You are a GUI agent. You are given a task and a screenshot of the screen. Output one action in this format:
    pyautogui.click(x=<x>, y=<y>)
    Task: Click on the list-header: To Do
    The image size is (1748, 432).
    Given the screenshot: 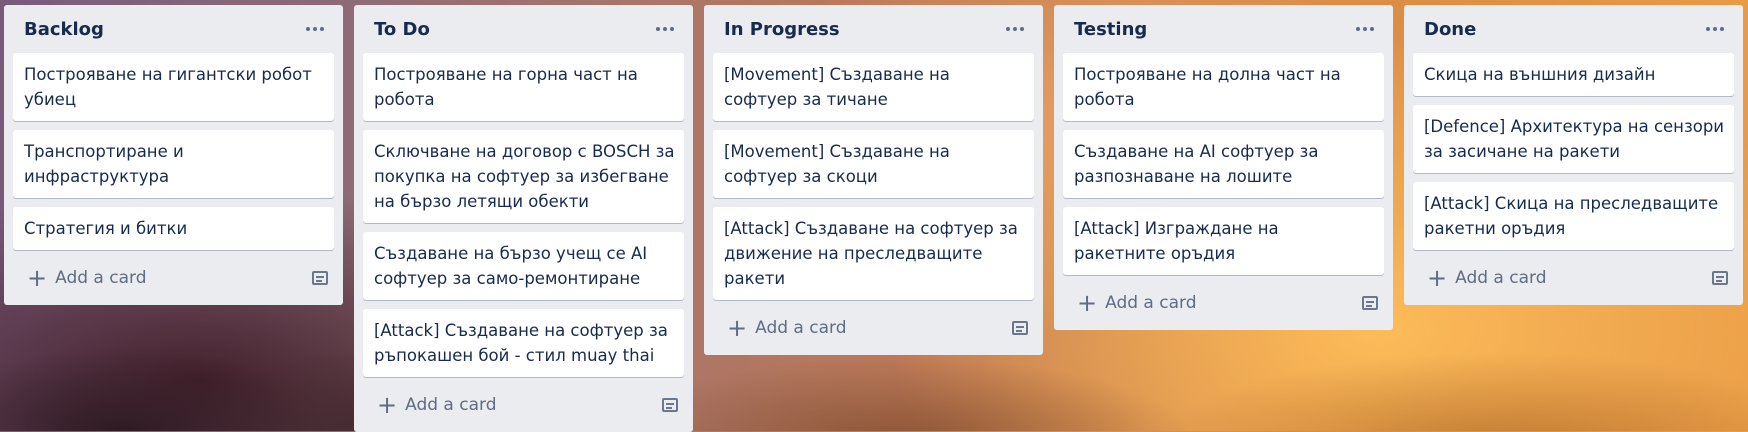 What is the action you would take?
    pyautogui.click(x=523, y=29)
    